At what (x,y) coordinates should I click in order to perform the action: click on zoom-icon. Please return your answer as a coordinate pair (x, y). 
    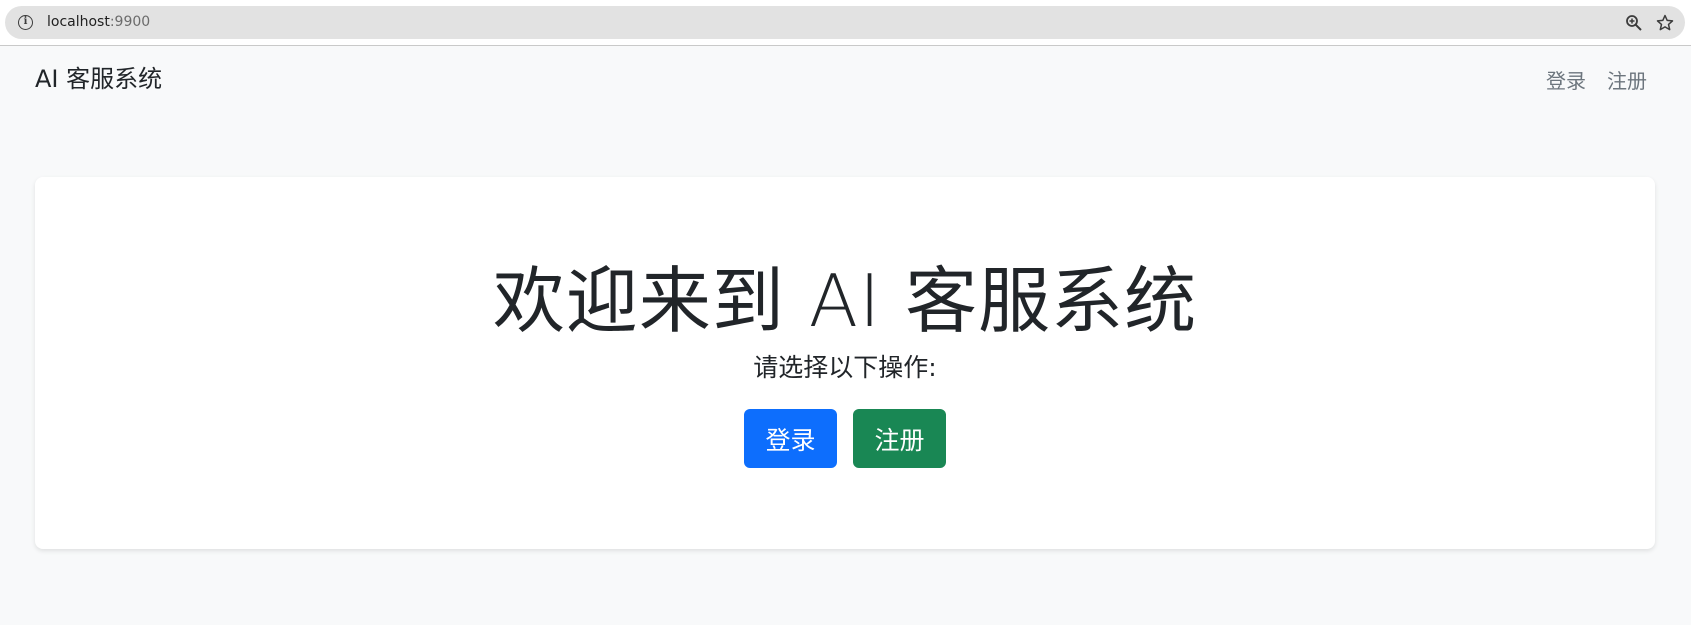
    Looking at the image, I should click on (1634, 23).